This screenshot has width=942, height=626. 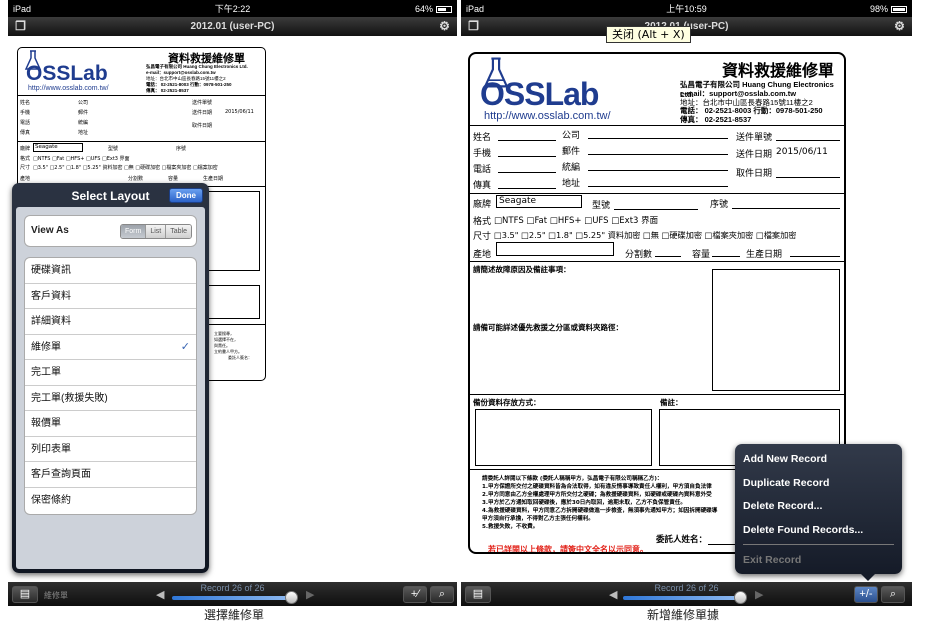 What do you see at coordinates (110, 424) in the screenshot?
I see `layout-item: 報價單` at bounding box center [110, 424].